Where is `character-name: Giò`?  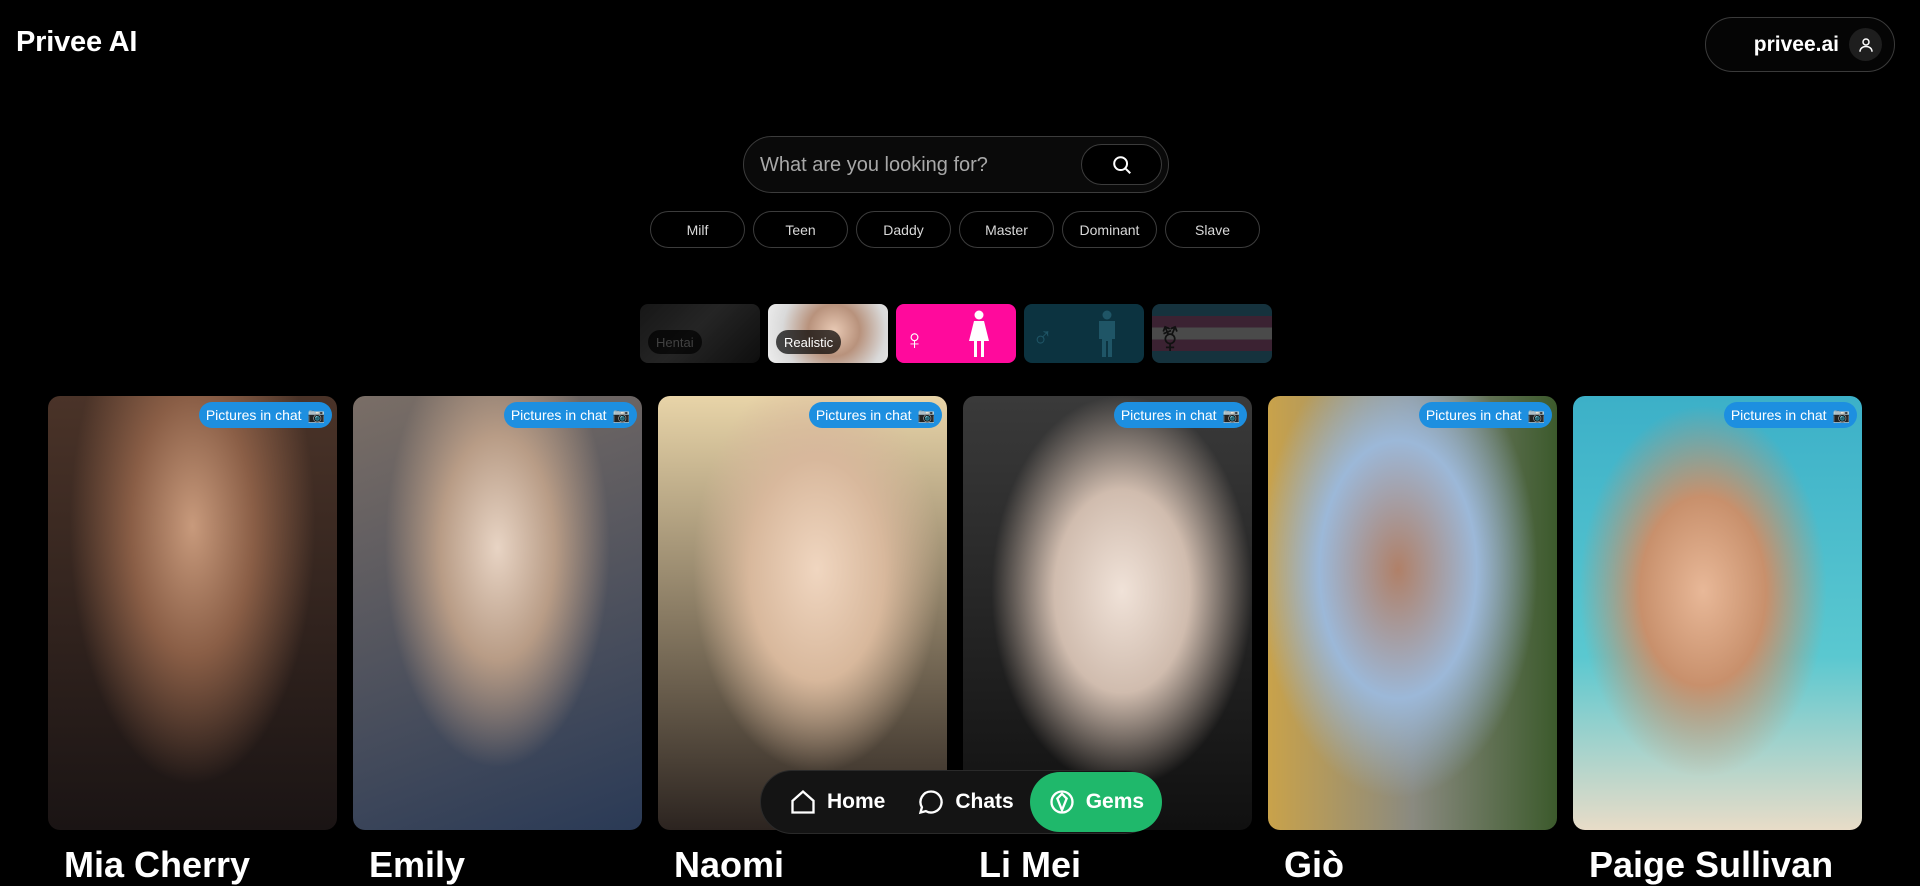
character-name: Giò is located at coordinates (1314, 864).